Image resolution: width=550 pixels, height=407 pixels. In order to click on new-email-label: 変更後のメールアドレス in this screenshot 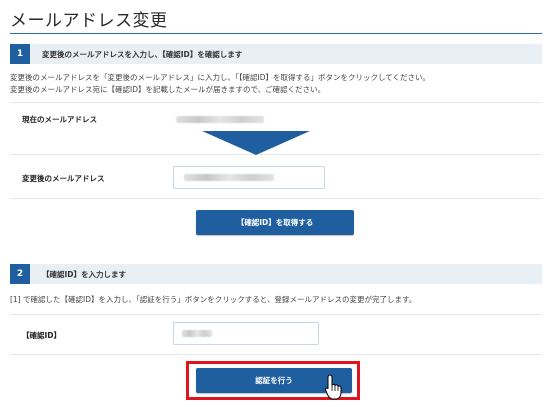, I will do `click(63, 178)`.